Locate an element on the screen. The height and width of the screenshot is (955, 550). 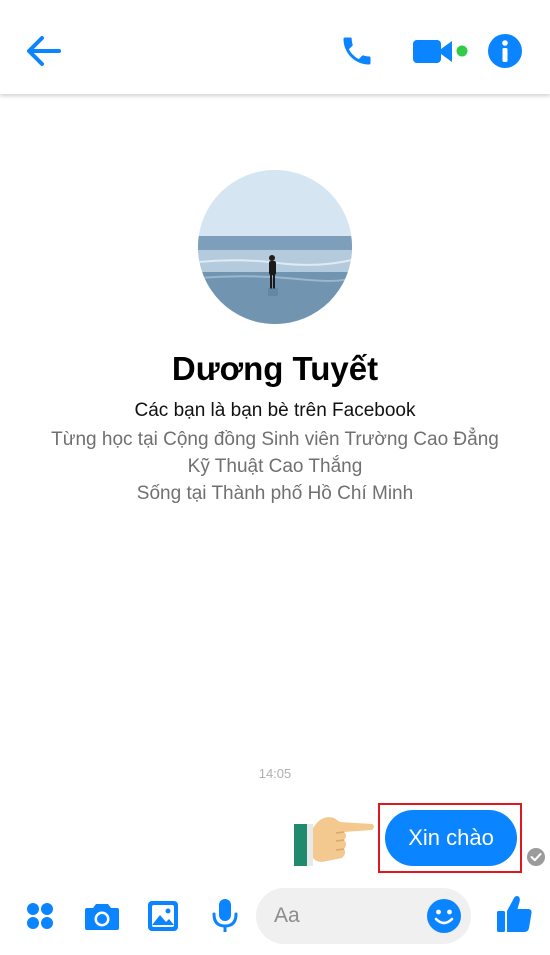
image-icon is located at coordinates (163, 916).